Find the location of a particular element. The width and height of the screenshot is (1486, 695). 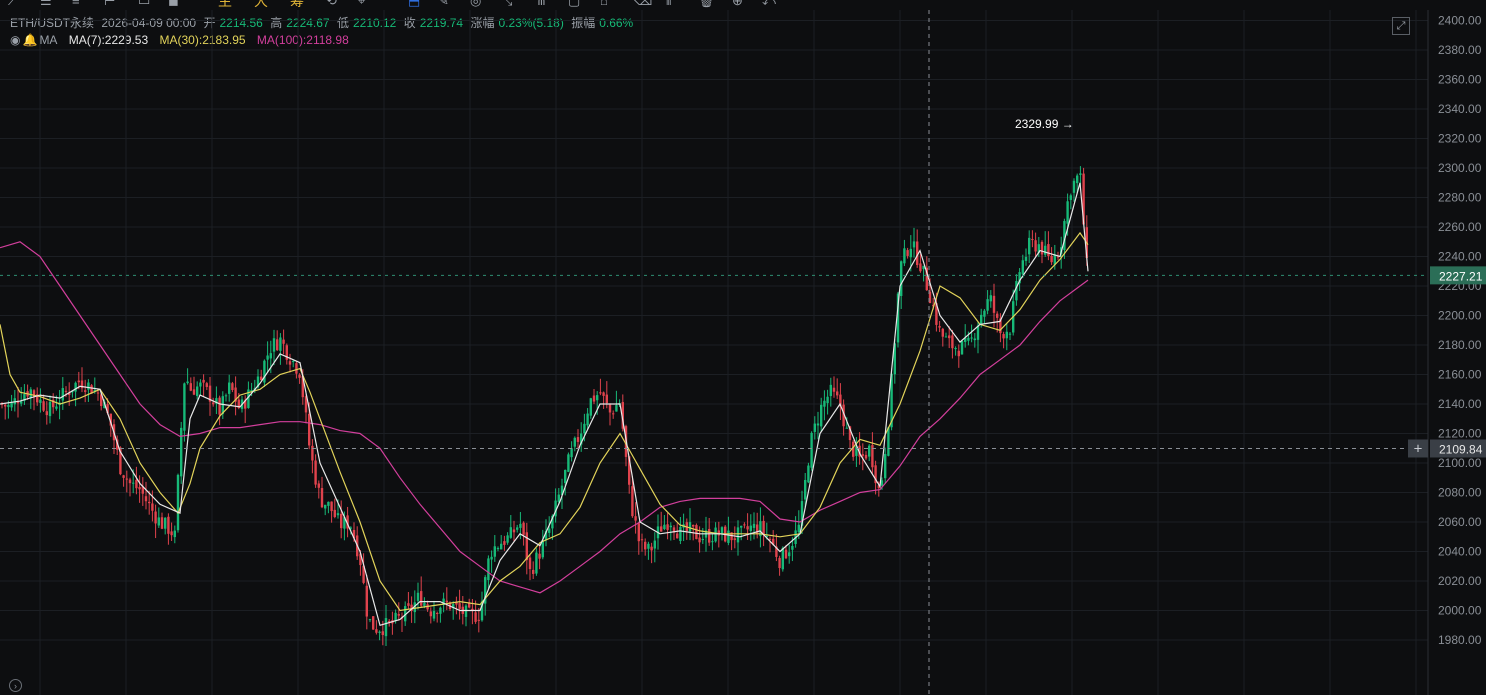

y-tick-label: 2200.00 is located at coordinates (1460, 316).